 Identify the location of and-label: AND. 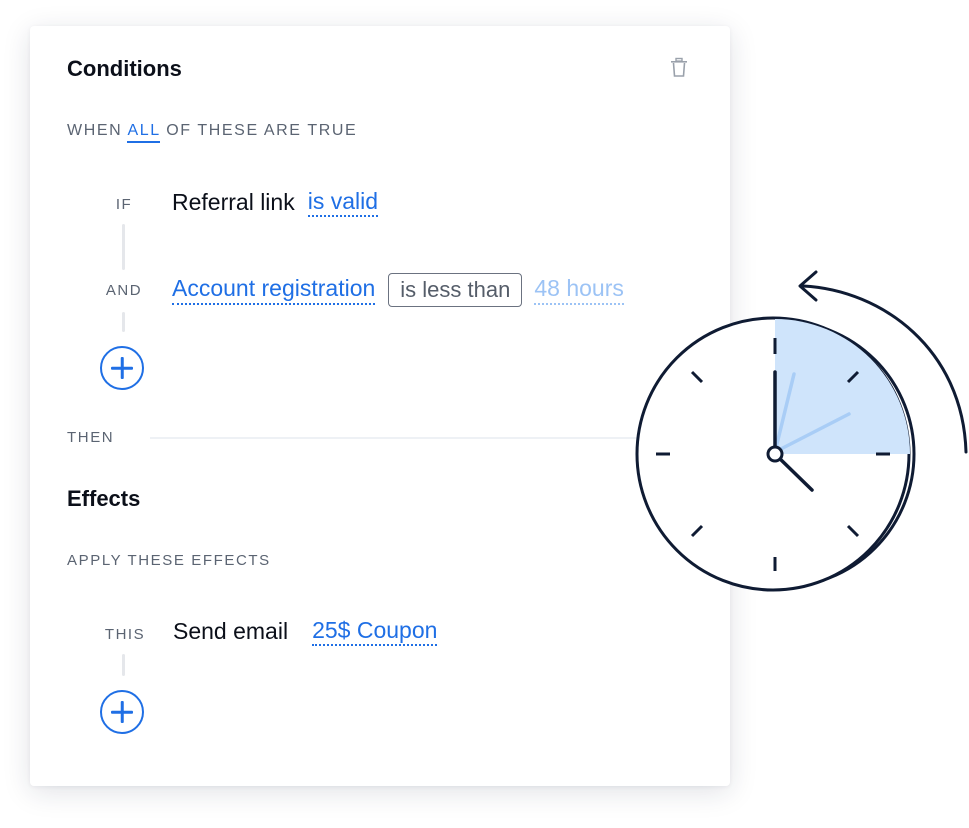
(124, 290).